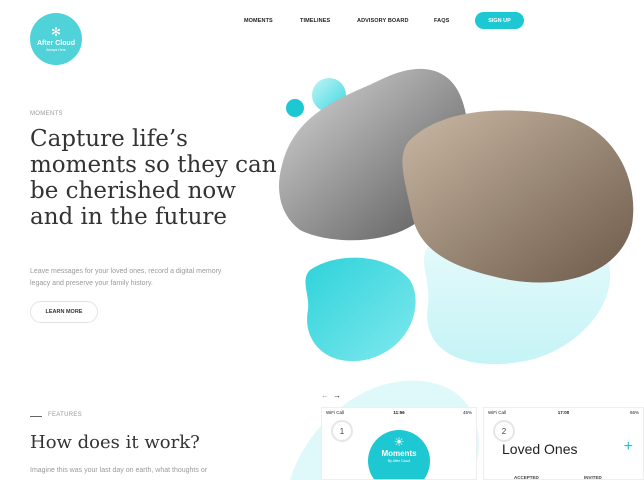 Image resolution: width=644 pixels, height=480 pixels. I want to click on arrow-right-icon: →, so click(337, 395).